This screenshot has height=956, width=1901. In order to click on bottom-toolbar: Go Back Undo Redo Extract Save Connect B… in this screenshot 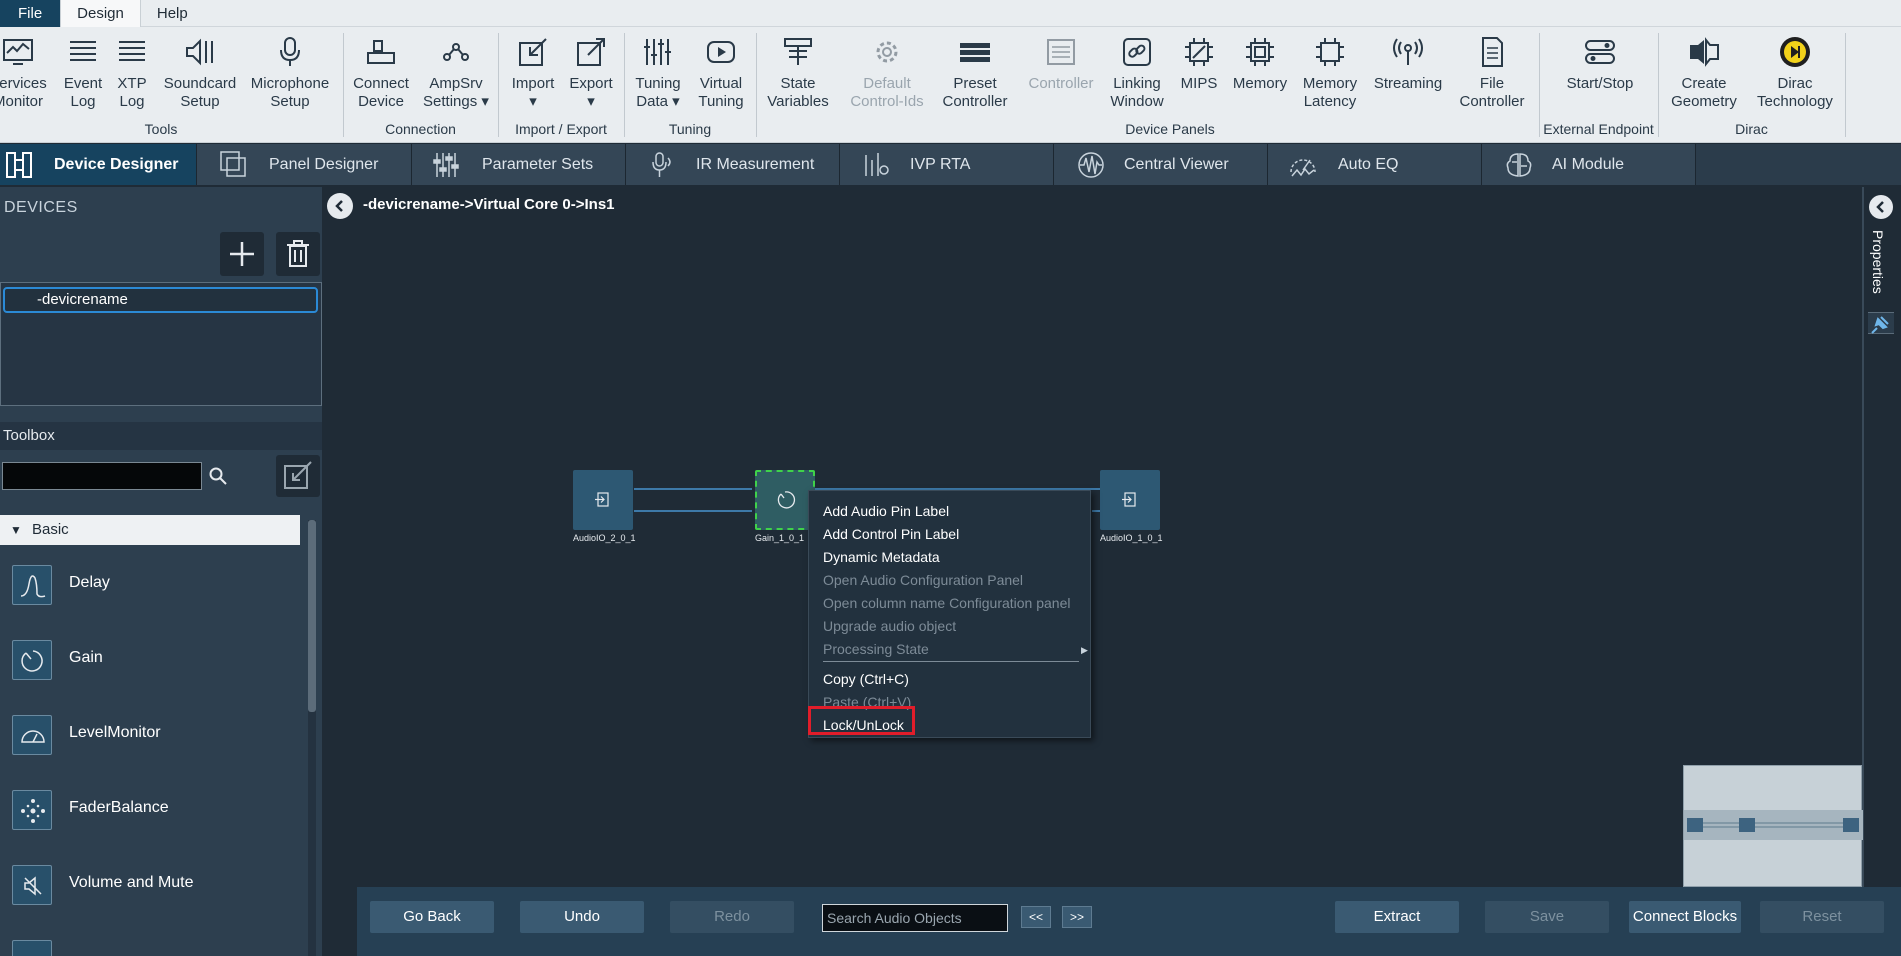, I will do `click(1129, 921)`.